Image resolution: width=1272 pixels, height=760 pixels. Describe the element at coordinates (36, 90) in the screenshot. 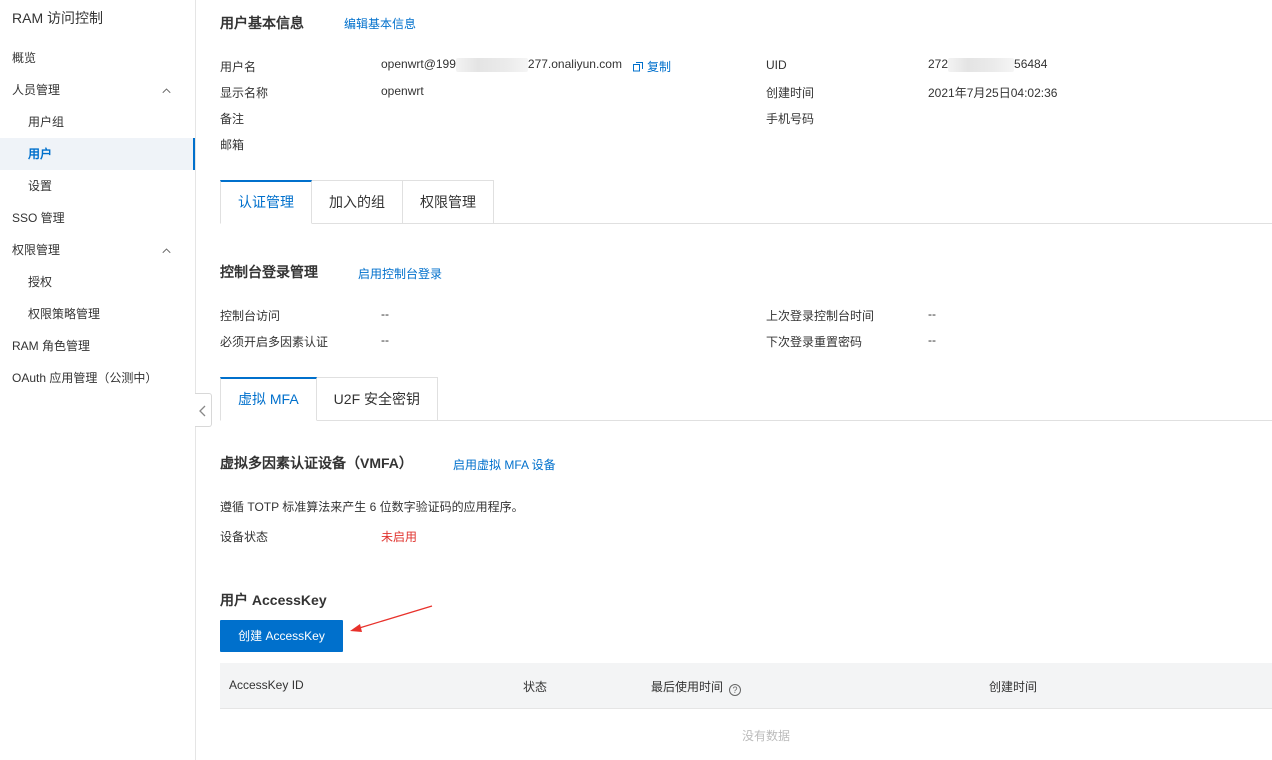

I see `sidebar-item-label: 人员管理` at that location.